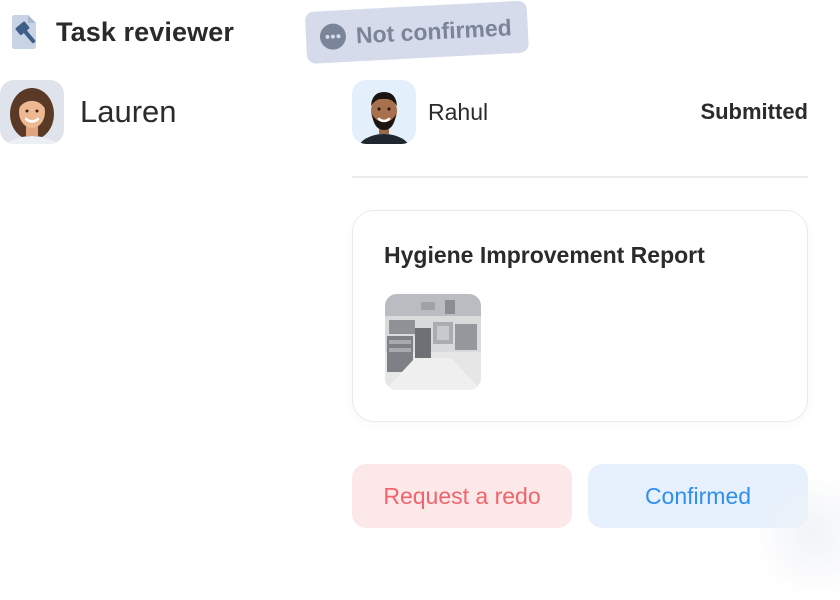 The width and height of the screenshot is (840, 600). What do you see at coordinates (458, 111) in the screenshot?
I see `submitter-name: Rahul` at bounding box center [458, 111].